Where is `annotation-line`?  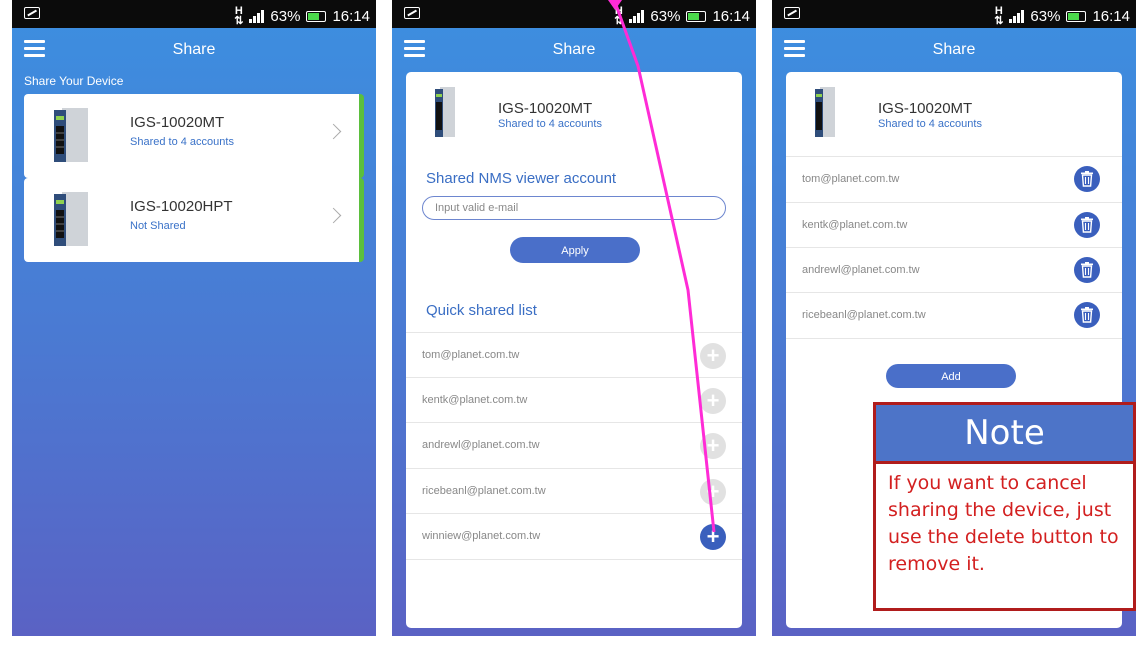
annotation-line is located at coordinates (664, 267).